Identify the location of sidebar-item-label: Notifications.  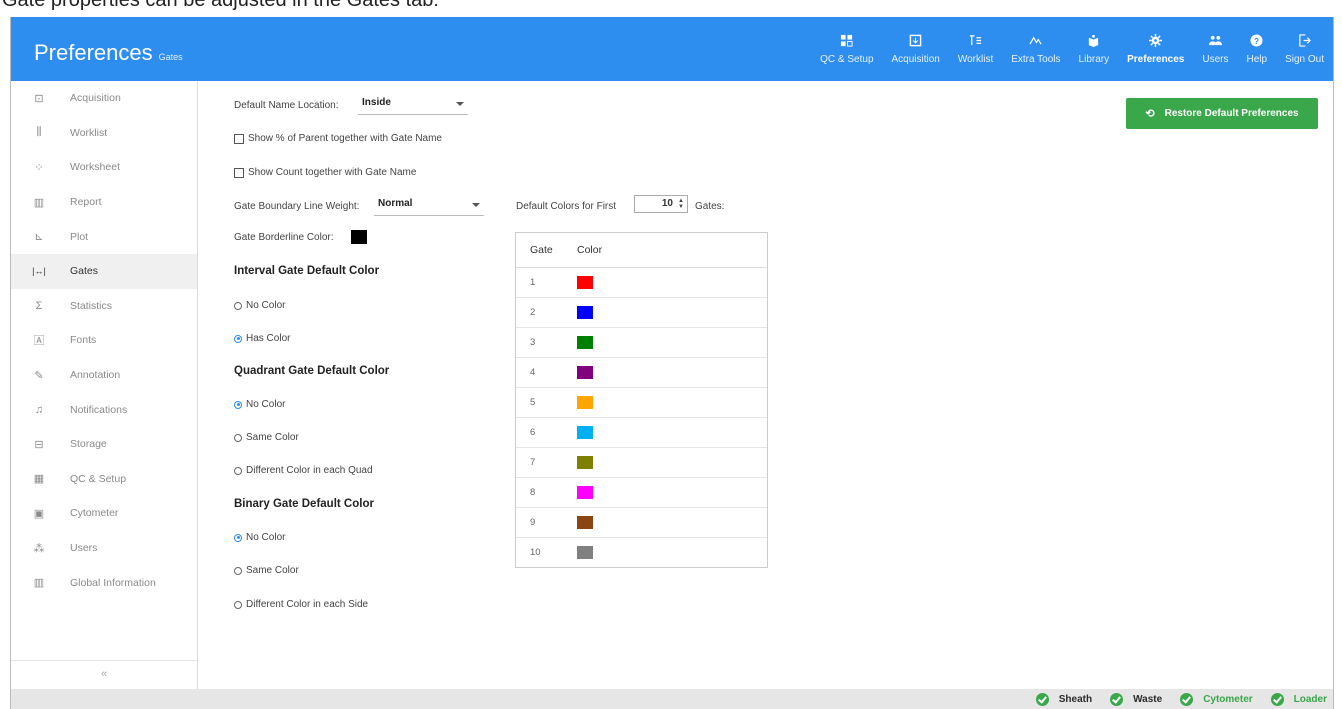
(99, 409).